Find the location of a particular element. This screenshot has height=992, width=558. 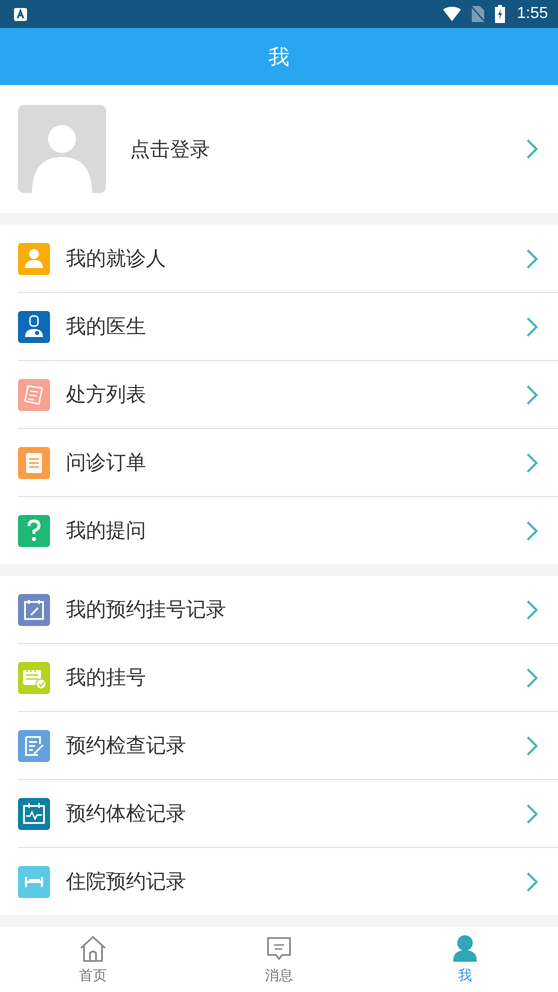

page-title: 我 is located at coordinates (279, 57).